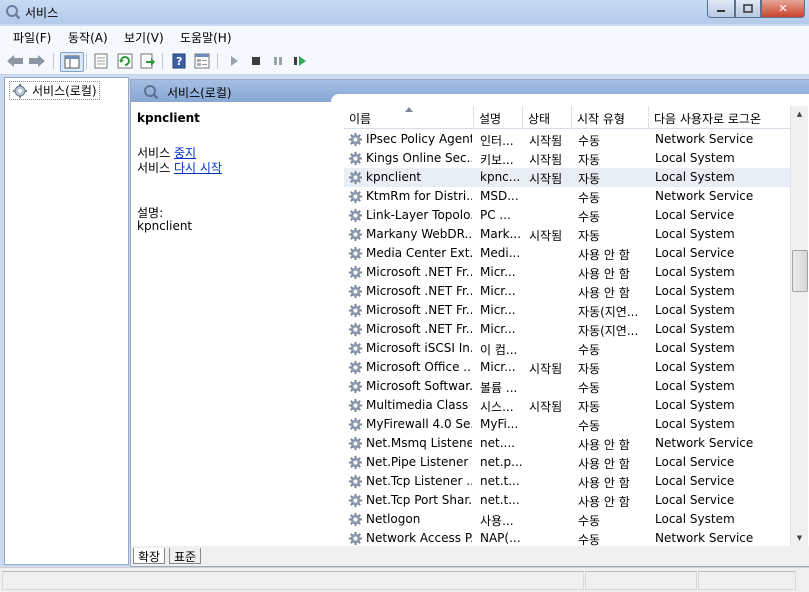 The width and height of the screenshot is (809, 592). Describe the element at coordinates (800, 271) in the screenshot. I see `scroll-thumb` at that location.